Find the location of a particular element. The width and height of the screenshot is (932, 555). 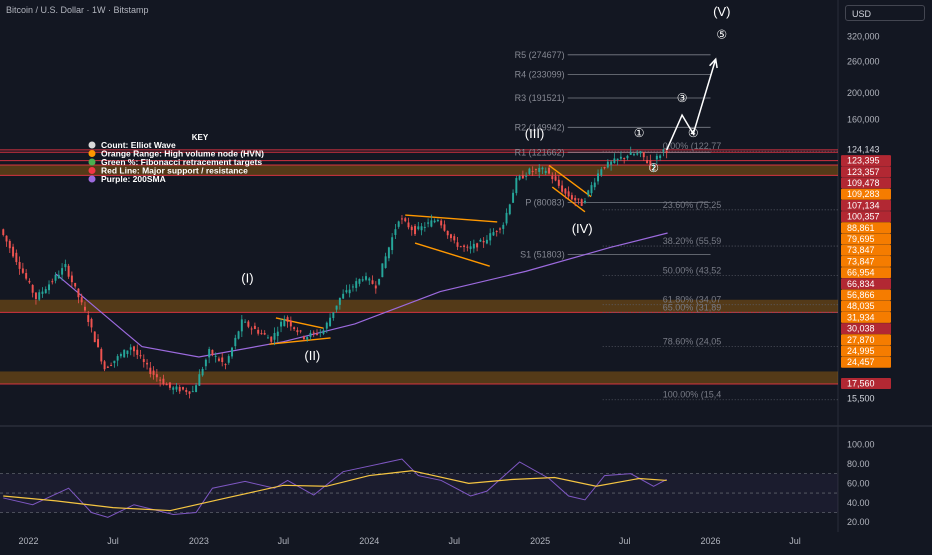

price-tick-3: 160,000 is located at coordinates (863, 120).